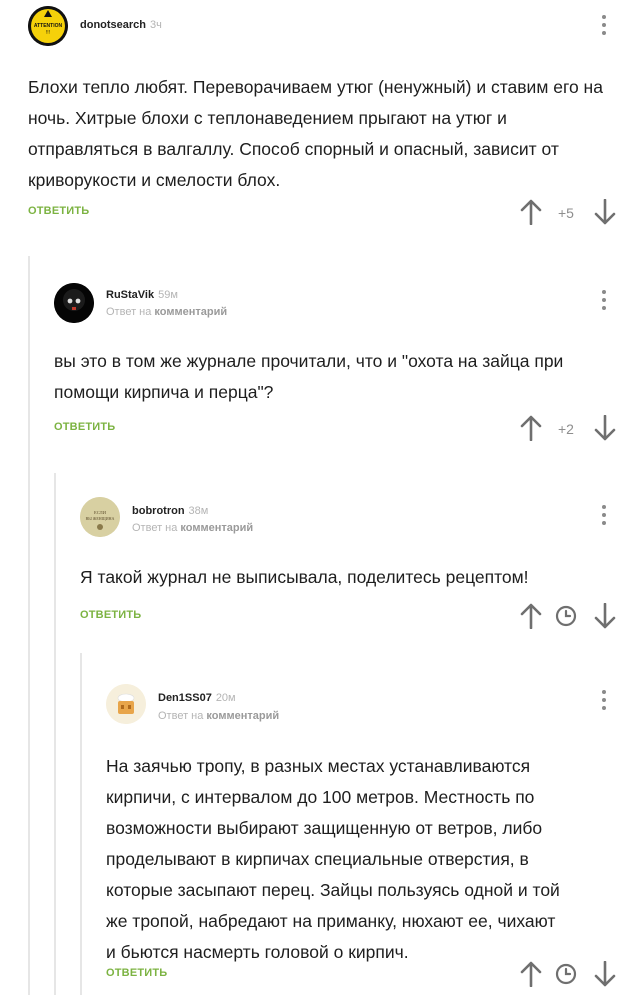 The image size is (640, 995). Describe the element at coordinates (225, 698) in the screenshot. I see `comment-time: 20м` at that location.